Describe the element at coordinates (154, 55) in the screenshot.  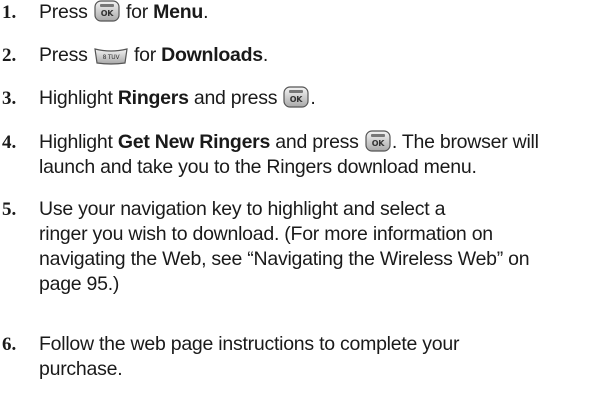
I see `step-text: Press 8 TUV for Downloads.` at that location.